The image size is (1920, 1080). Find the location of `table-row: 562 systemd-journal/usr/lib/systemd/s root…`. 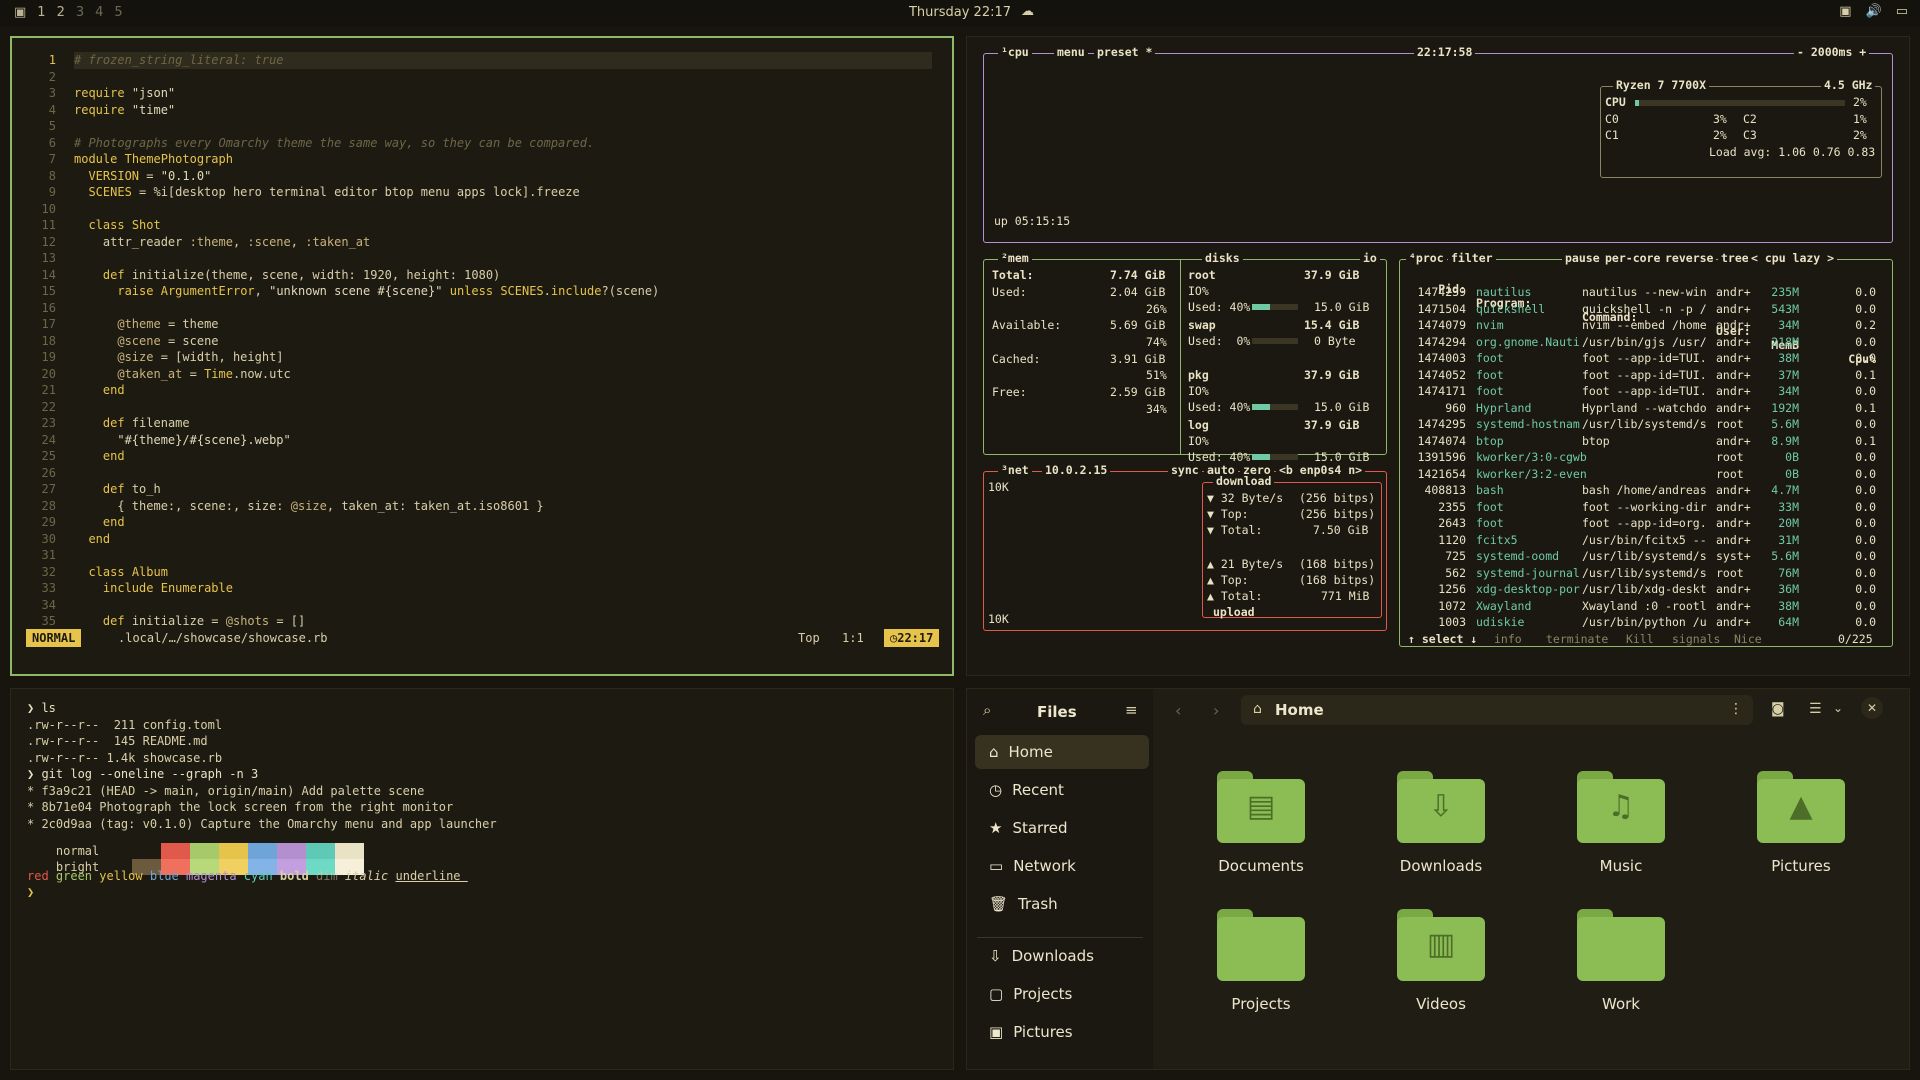

table-row: 562 systemd-journal/usr/lib/systemd/s root… is located at coordinates (1646, 574).